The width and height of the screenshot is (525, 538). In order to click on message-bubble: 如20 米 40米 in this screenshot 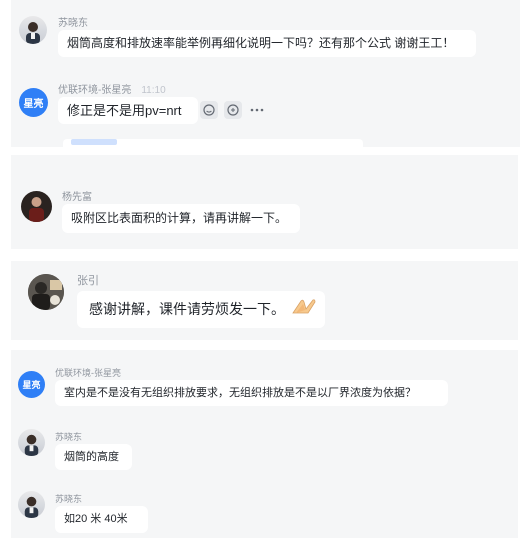, I will do `click(101, 519)`.